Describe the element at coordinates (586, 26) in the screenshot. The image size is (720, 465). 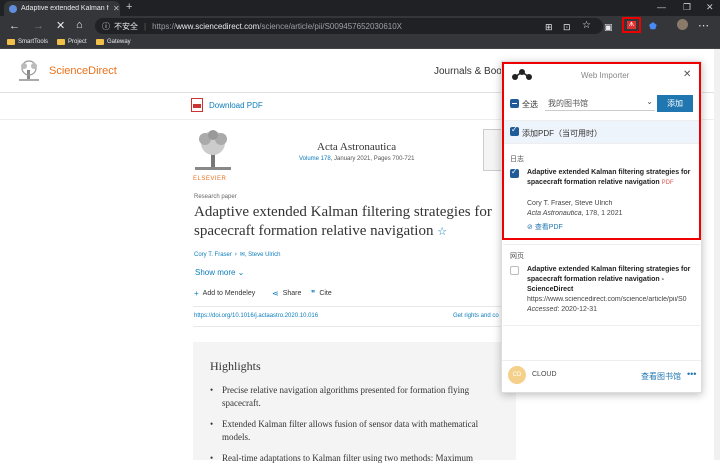
I see `bookmark-star-icon: ☆` at that location.